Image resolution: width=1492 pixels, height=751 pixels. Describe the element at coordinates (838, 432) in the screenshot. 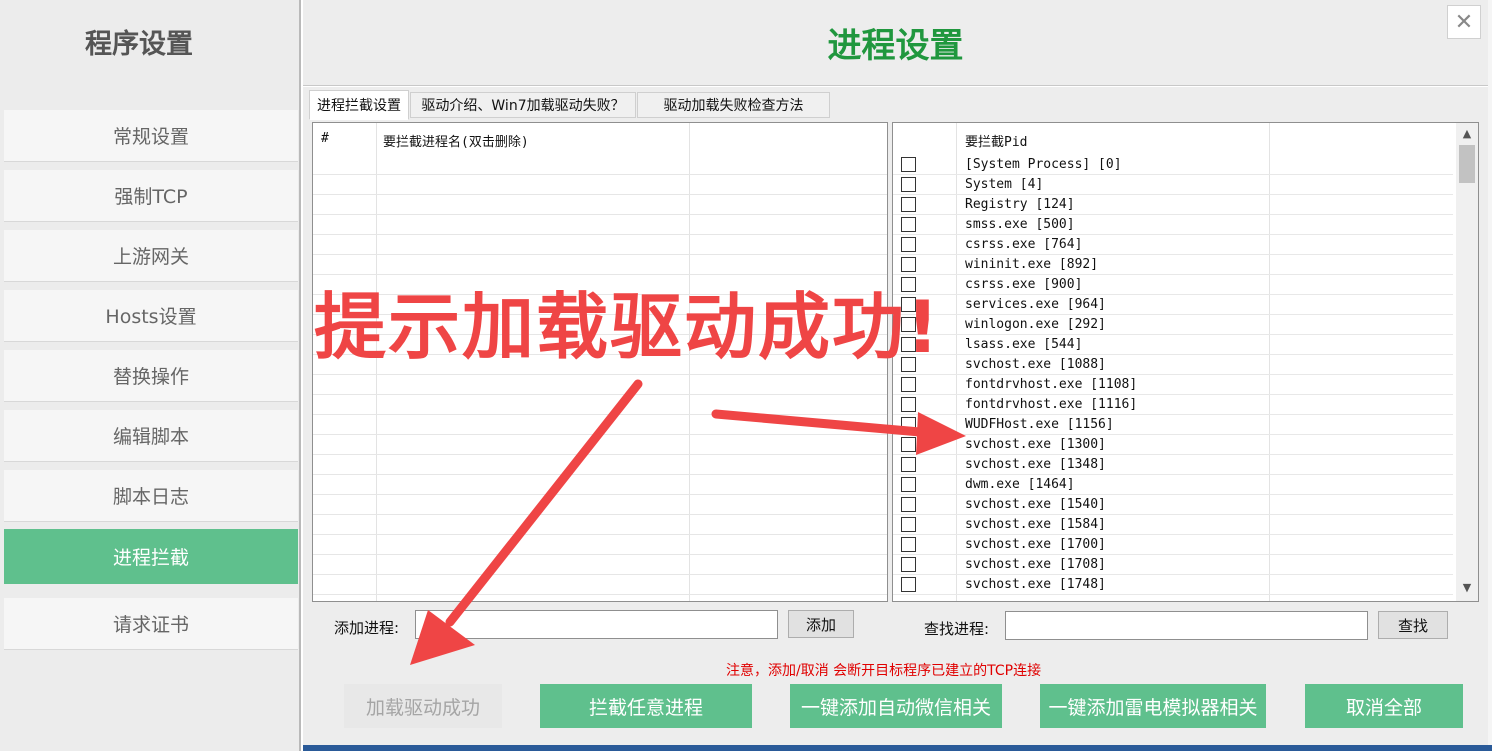

I see `arrow-right-icon` at that location.